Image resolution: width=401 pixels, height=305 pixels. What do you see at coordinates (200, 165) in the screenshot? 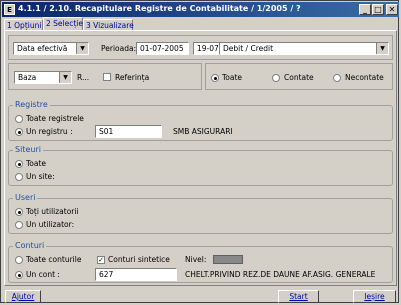
I see `siteuri-group: Siteuri Toate Un site:` at bounding box center [200, 165].